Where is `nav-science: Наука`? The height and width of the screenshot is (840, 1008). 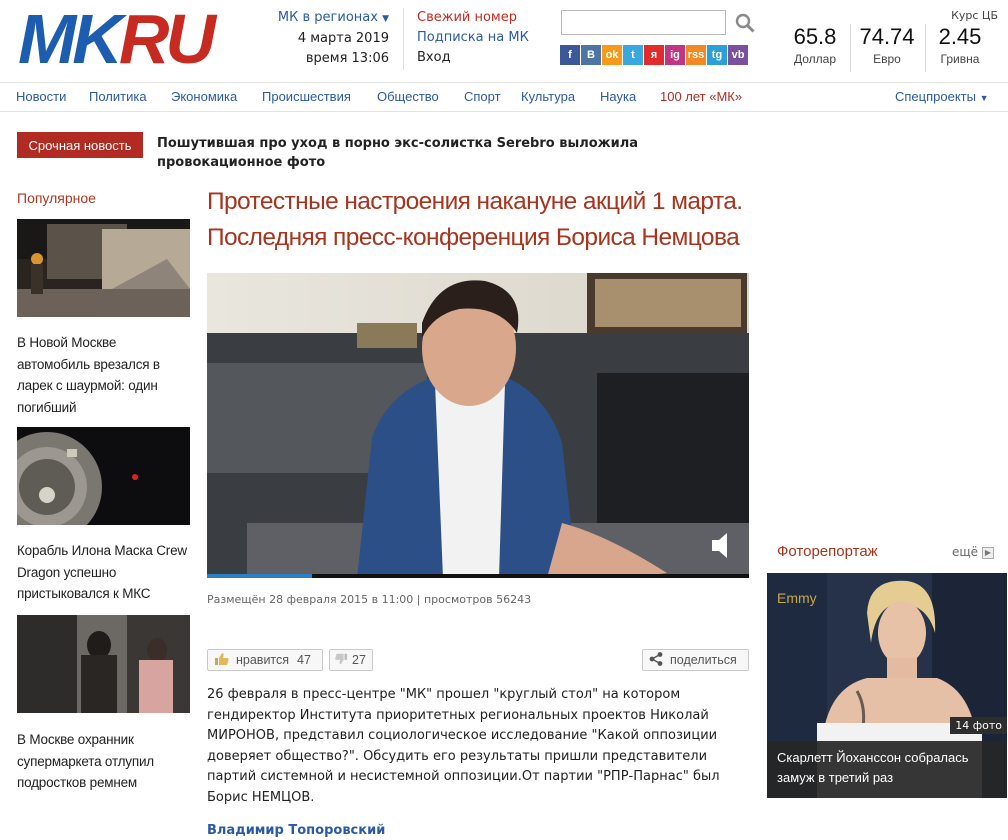 nav-science: Наука is located at coordinates (618, 96).